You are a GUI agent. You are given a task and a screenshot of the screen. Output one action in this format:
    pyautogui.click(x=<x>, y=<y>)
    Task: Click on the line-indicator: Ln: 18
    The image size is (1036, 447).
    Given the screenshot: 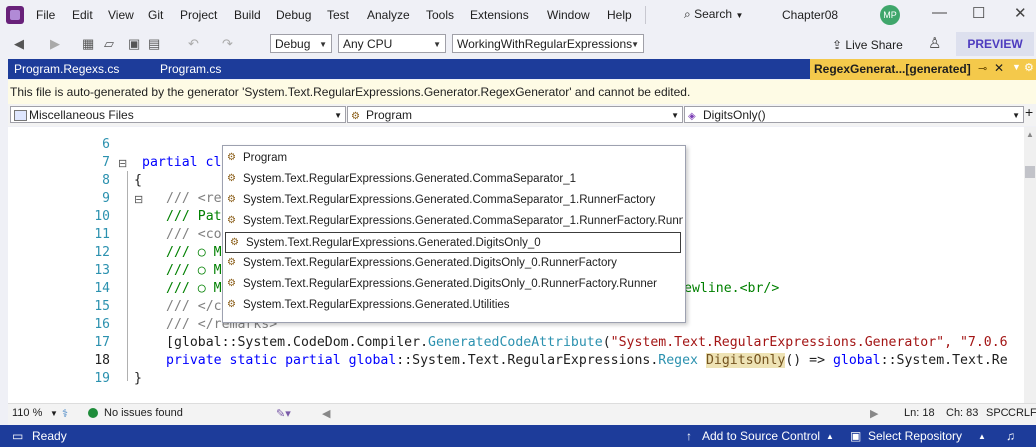 What is the action you would take?
    pyautogui.click(x=919, y=413)
    